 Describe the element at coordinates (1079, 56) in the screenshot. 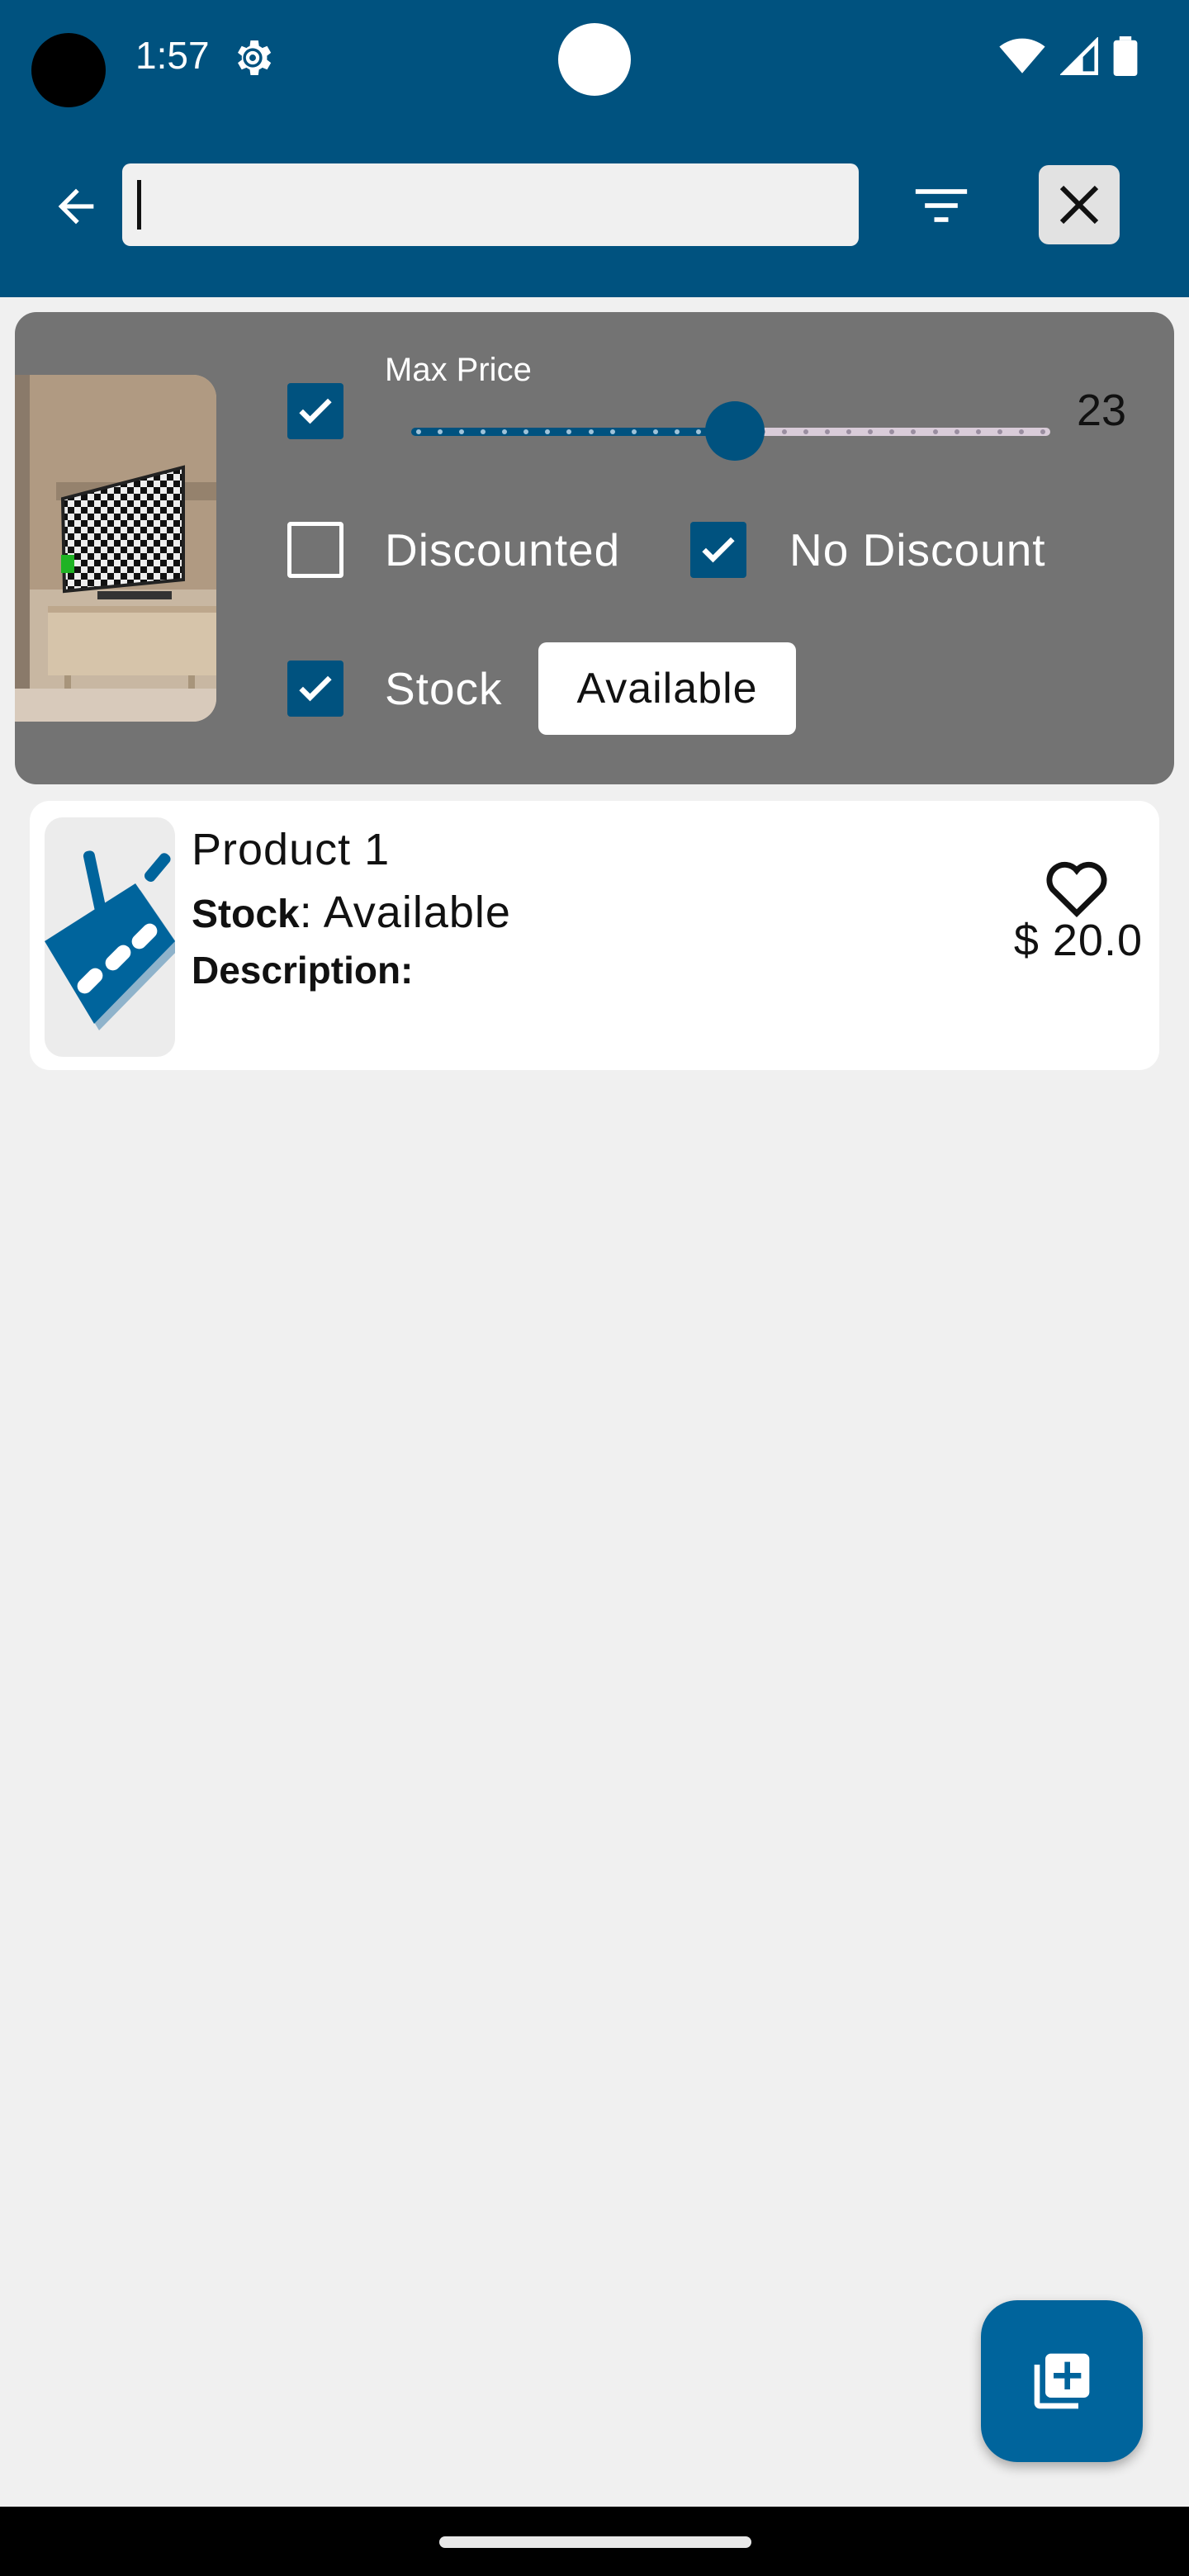

I see `signal-icon` at that location.